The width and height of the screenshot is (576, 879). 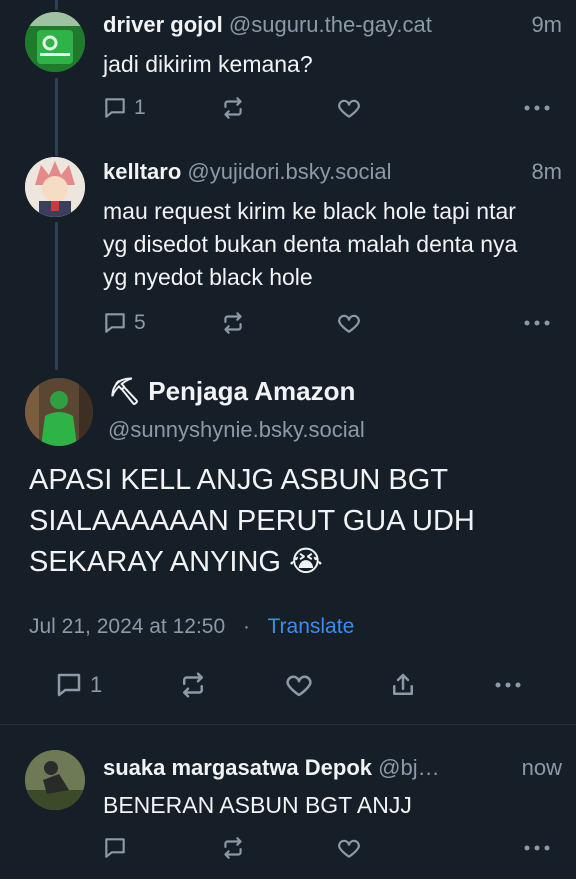 What do you see at coordinates (546, 171) in the screenshot?
I see `timestamp: 8m` at bounding box center [546, 171].